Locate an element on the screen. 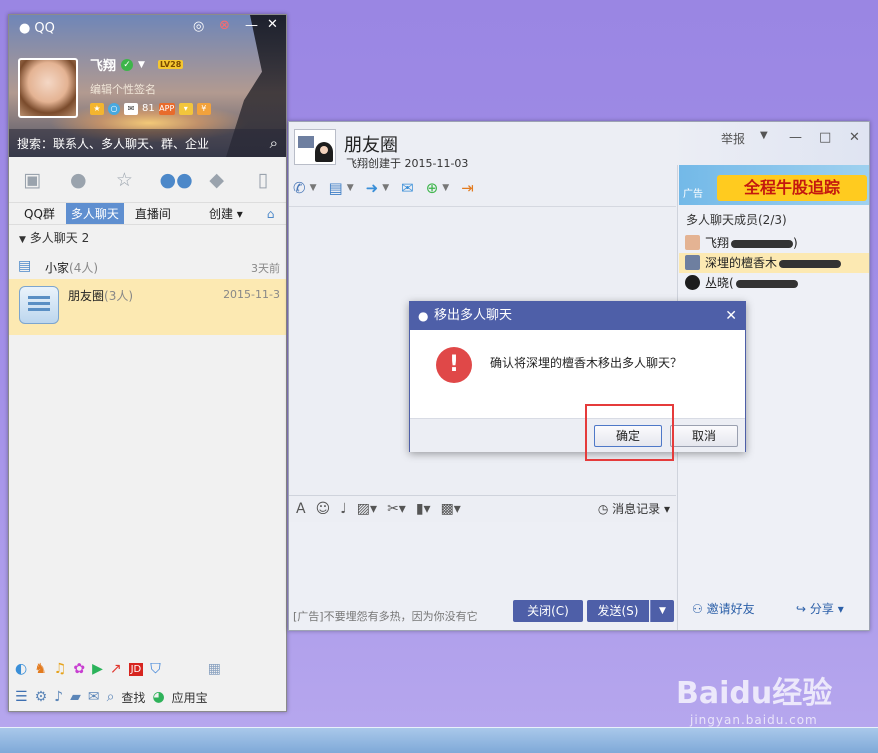 Image resolution: width=878 pixels, height=753 pixels. app-plus-icon: ⊕ is located at coordinates (432, 188).